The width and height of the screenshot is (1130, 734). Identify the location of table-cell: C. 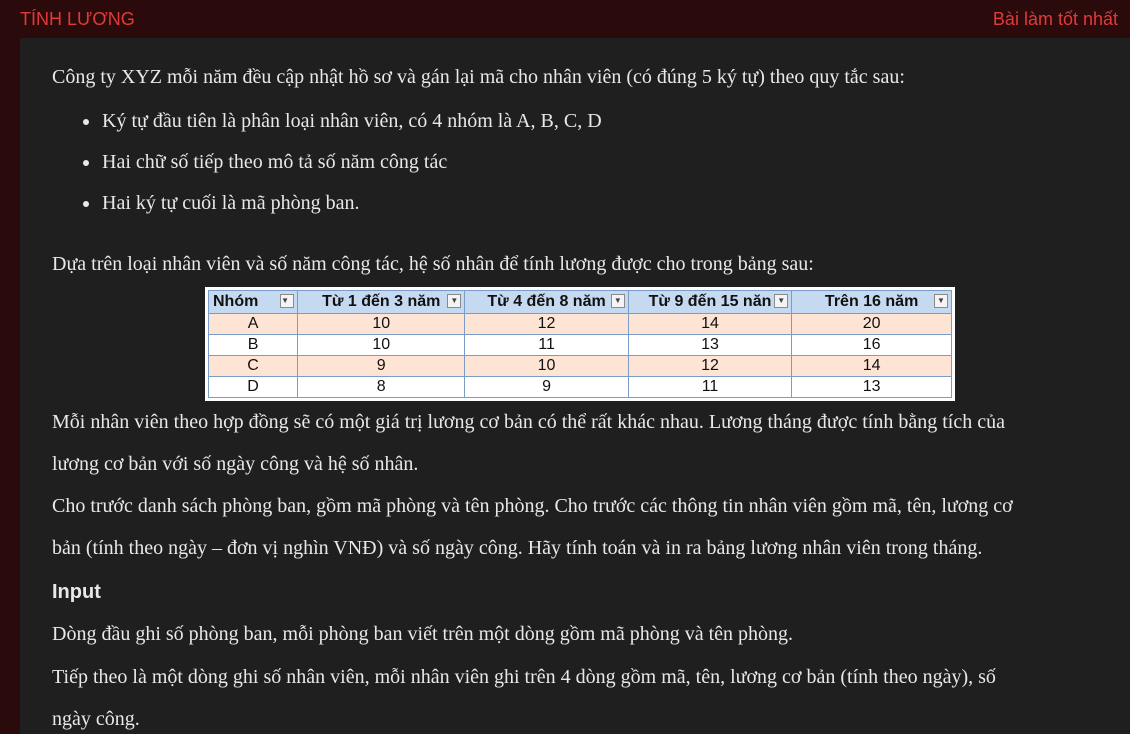
(253, 366).